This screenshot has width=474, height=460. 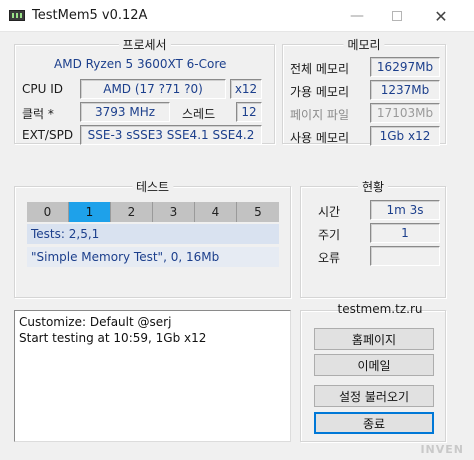 What do you see at coordinates (237, 16) in the screenshot?
I see `title-bar: TestMem5 v0.12A — ✕` at bounding box center [237, 16].